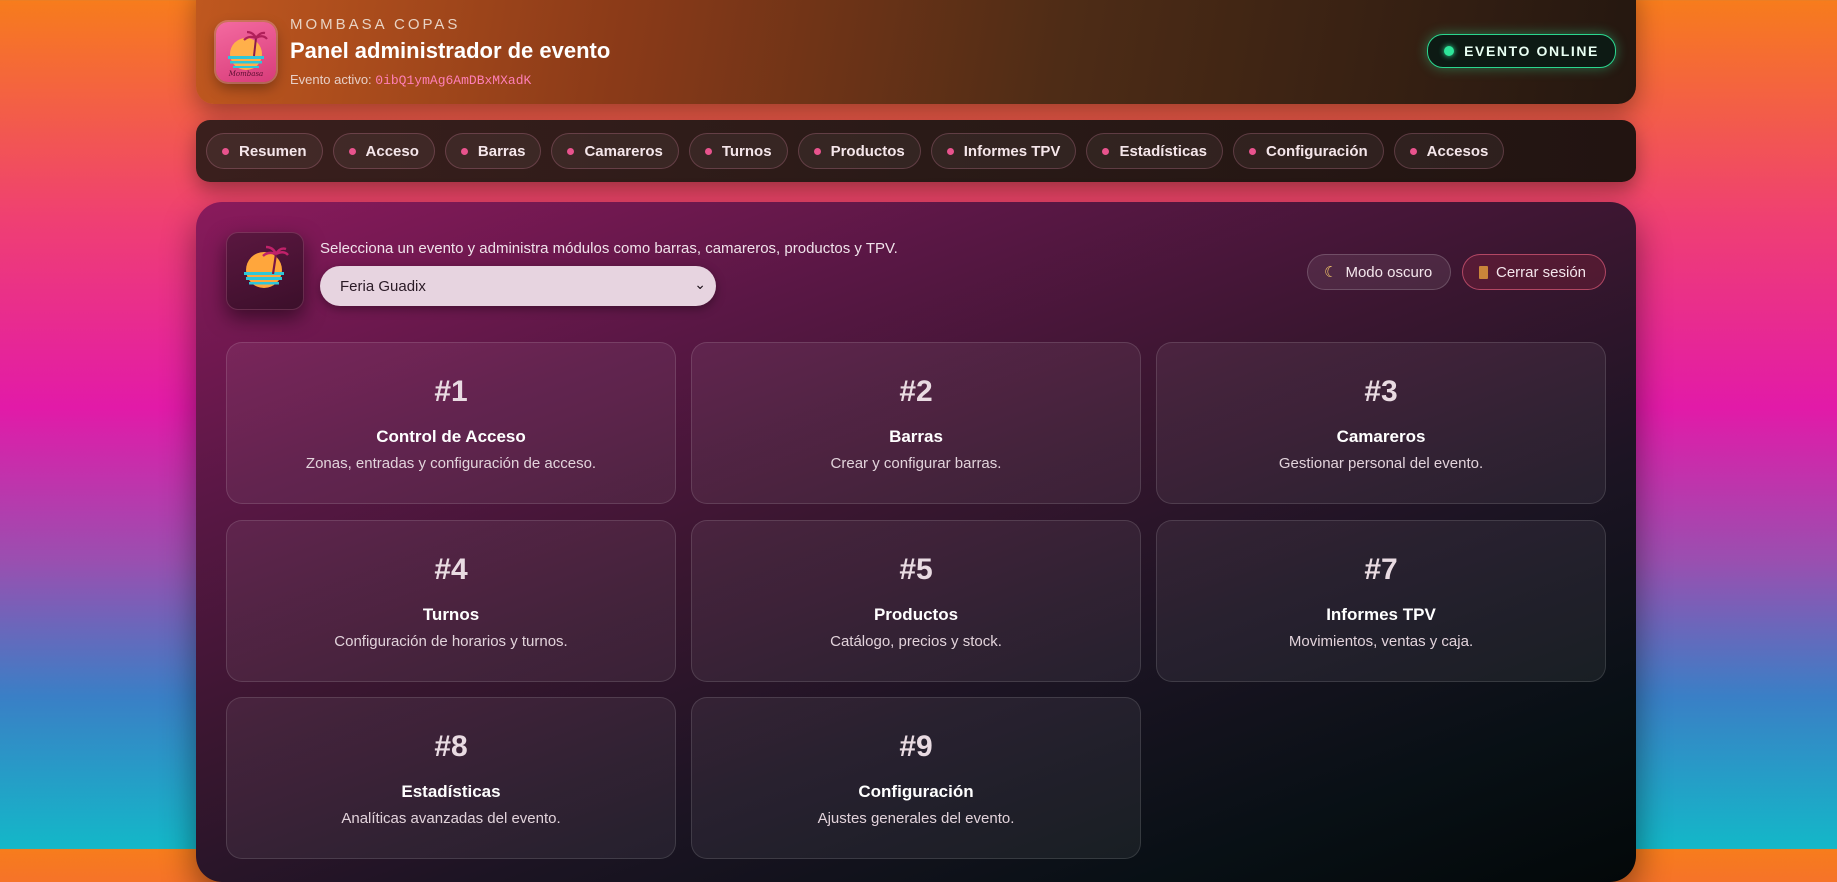  Describe the element at coordinates (916, 818) in the screenshot. I see `module-desc: Ajustes generales del evento.` at that location.